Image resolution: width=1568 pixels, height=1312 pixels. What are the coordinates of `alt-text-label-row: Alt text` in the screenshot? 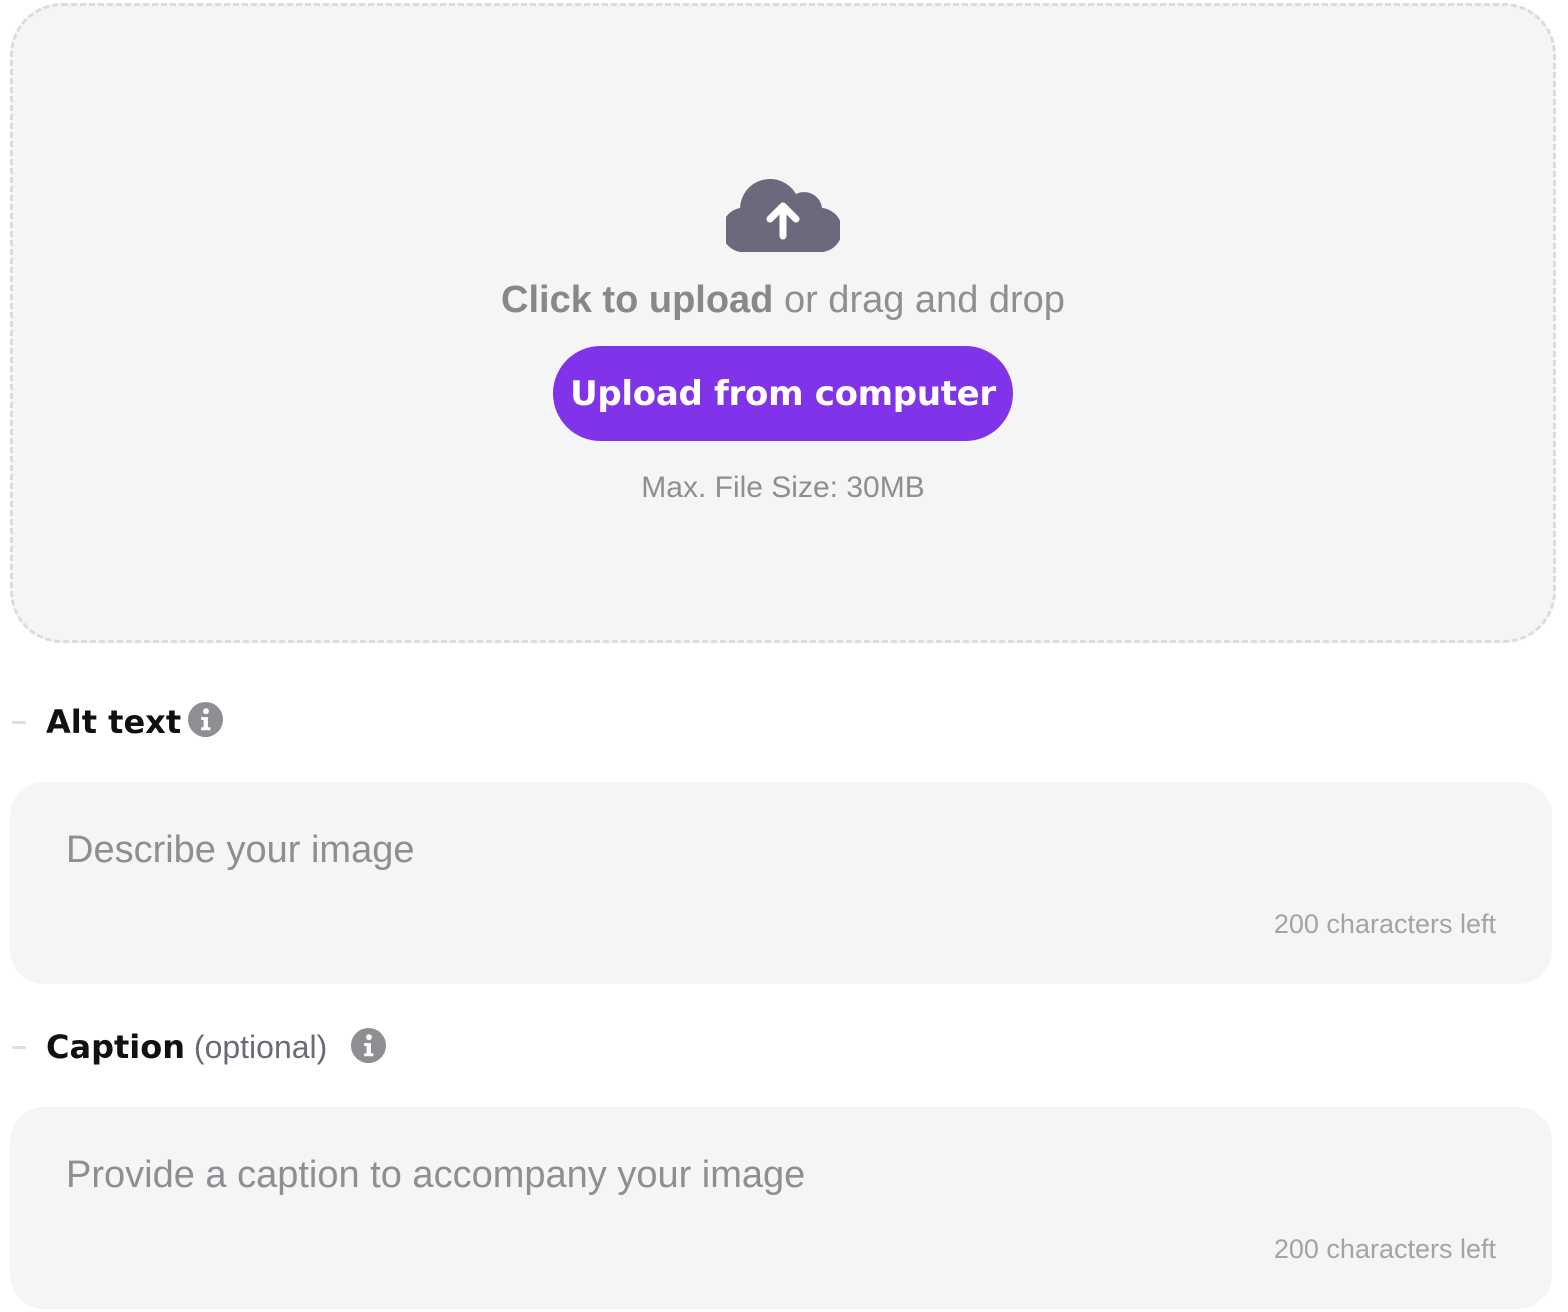 It's located at (150, 722).